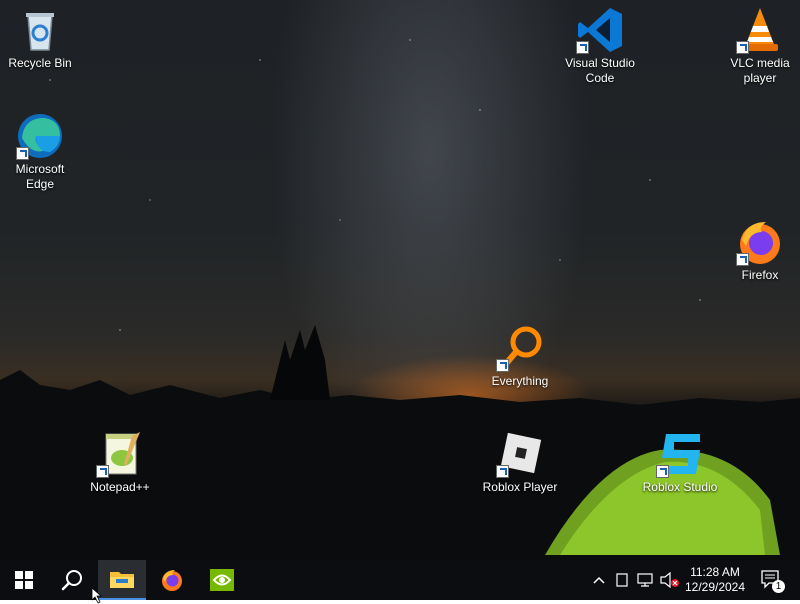 Image resolution: width=800 pixels, height=604 pixels. I want to click on tray-tablet-button, so click(622, 580).